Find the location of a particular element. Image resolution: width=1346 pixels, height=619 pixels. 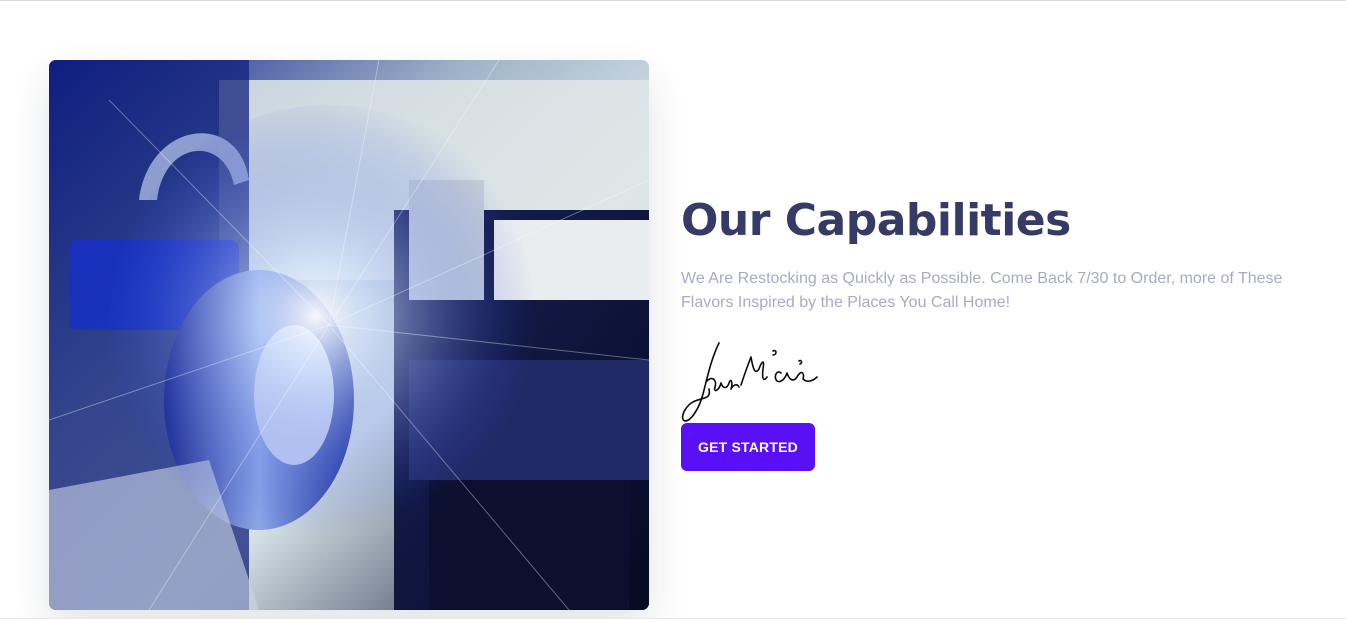

get-started-button: GET STARTED is located at coordinates (748, 447).